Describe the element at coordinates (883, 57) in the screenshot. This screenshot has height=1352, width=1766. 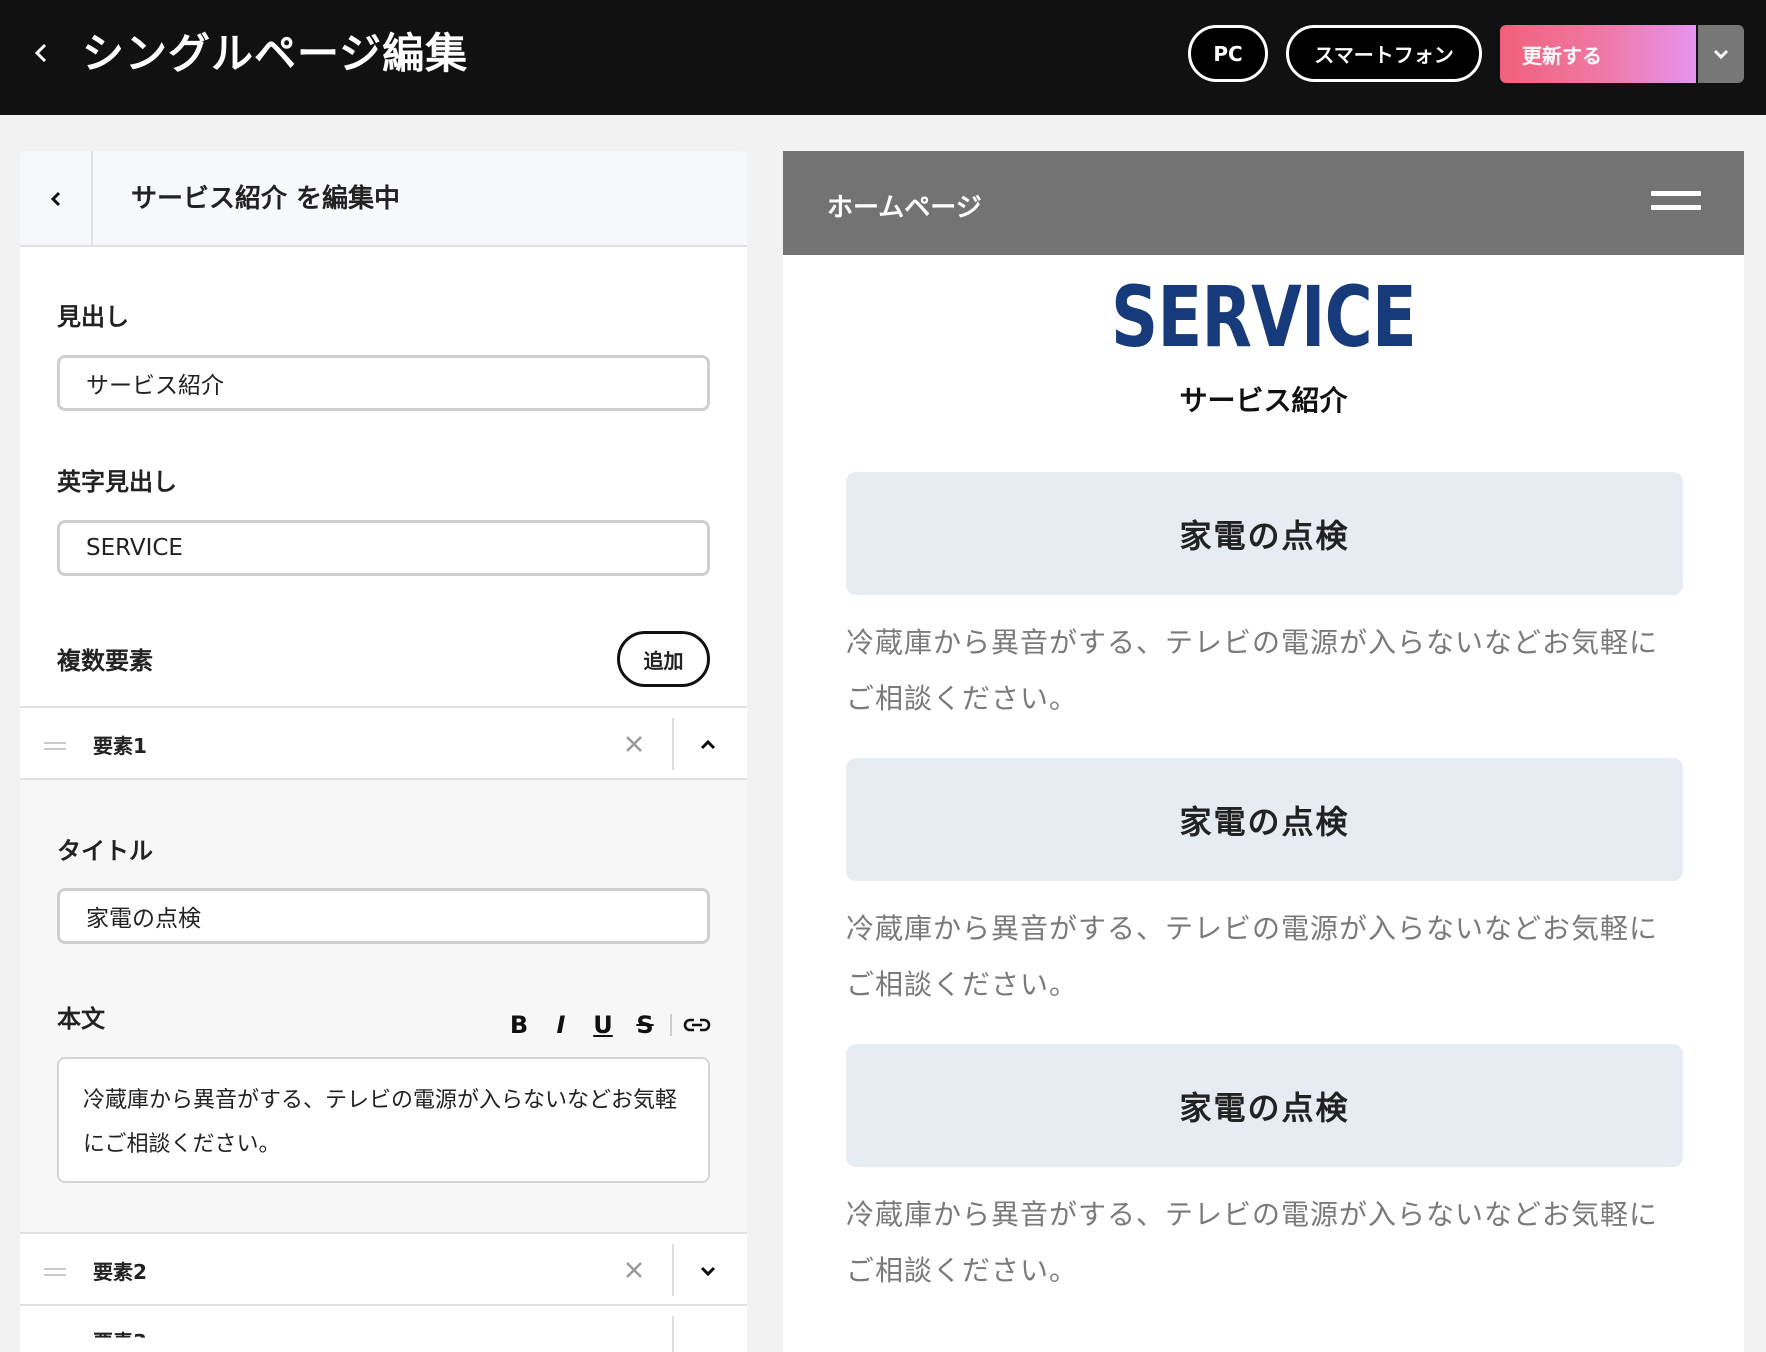
I see `top-bar: シングルページ編集 PC スマートフォン 更新する` at that location.